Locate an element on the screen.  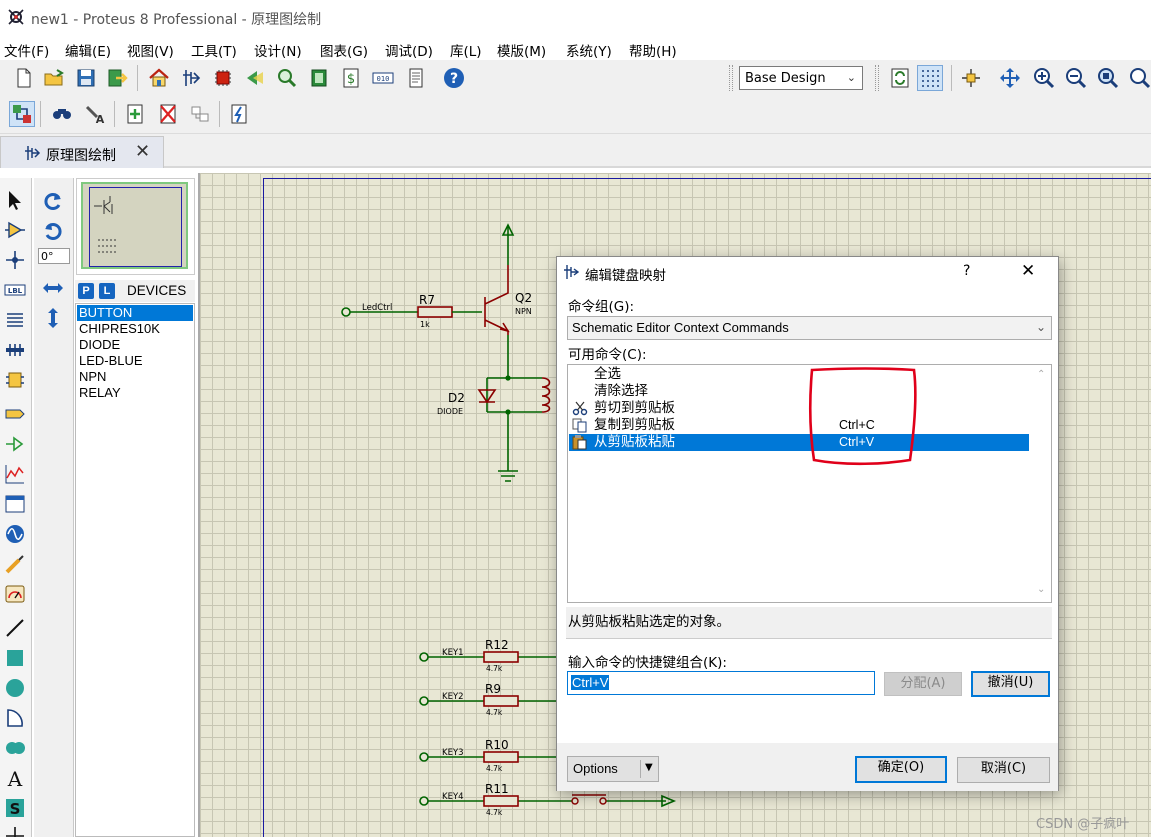
delete-sheet-icon is located at coordinates (168, 114).